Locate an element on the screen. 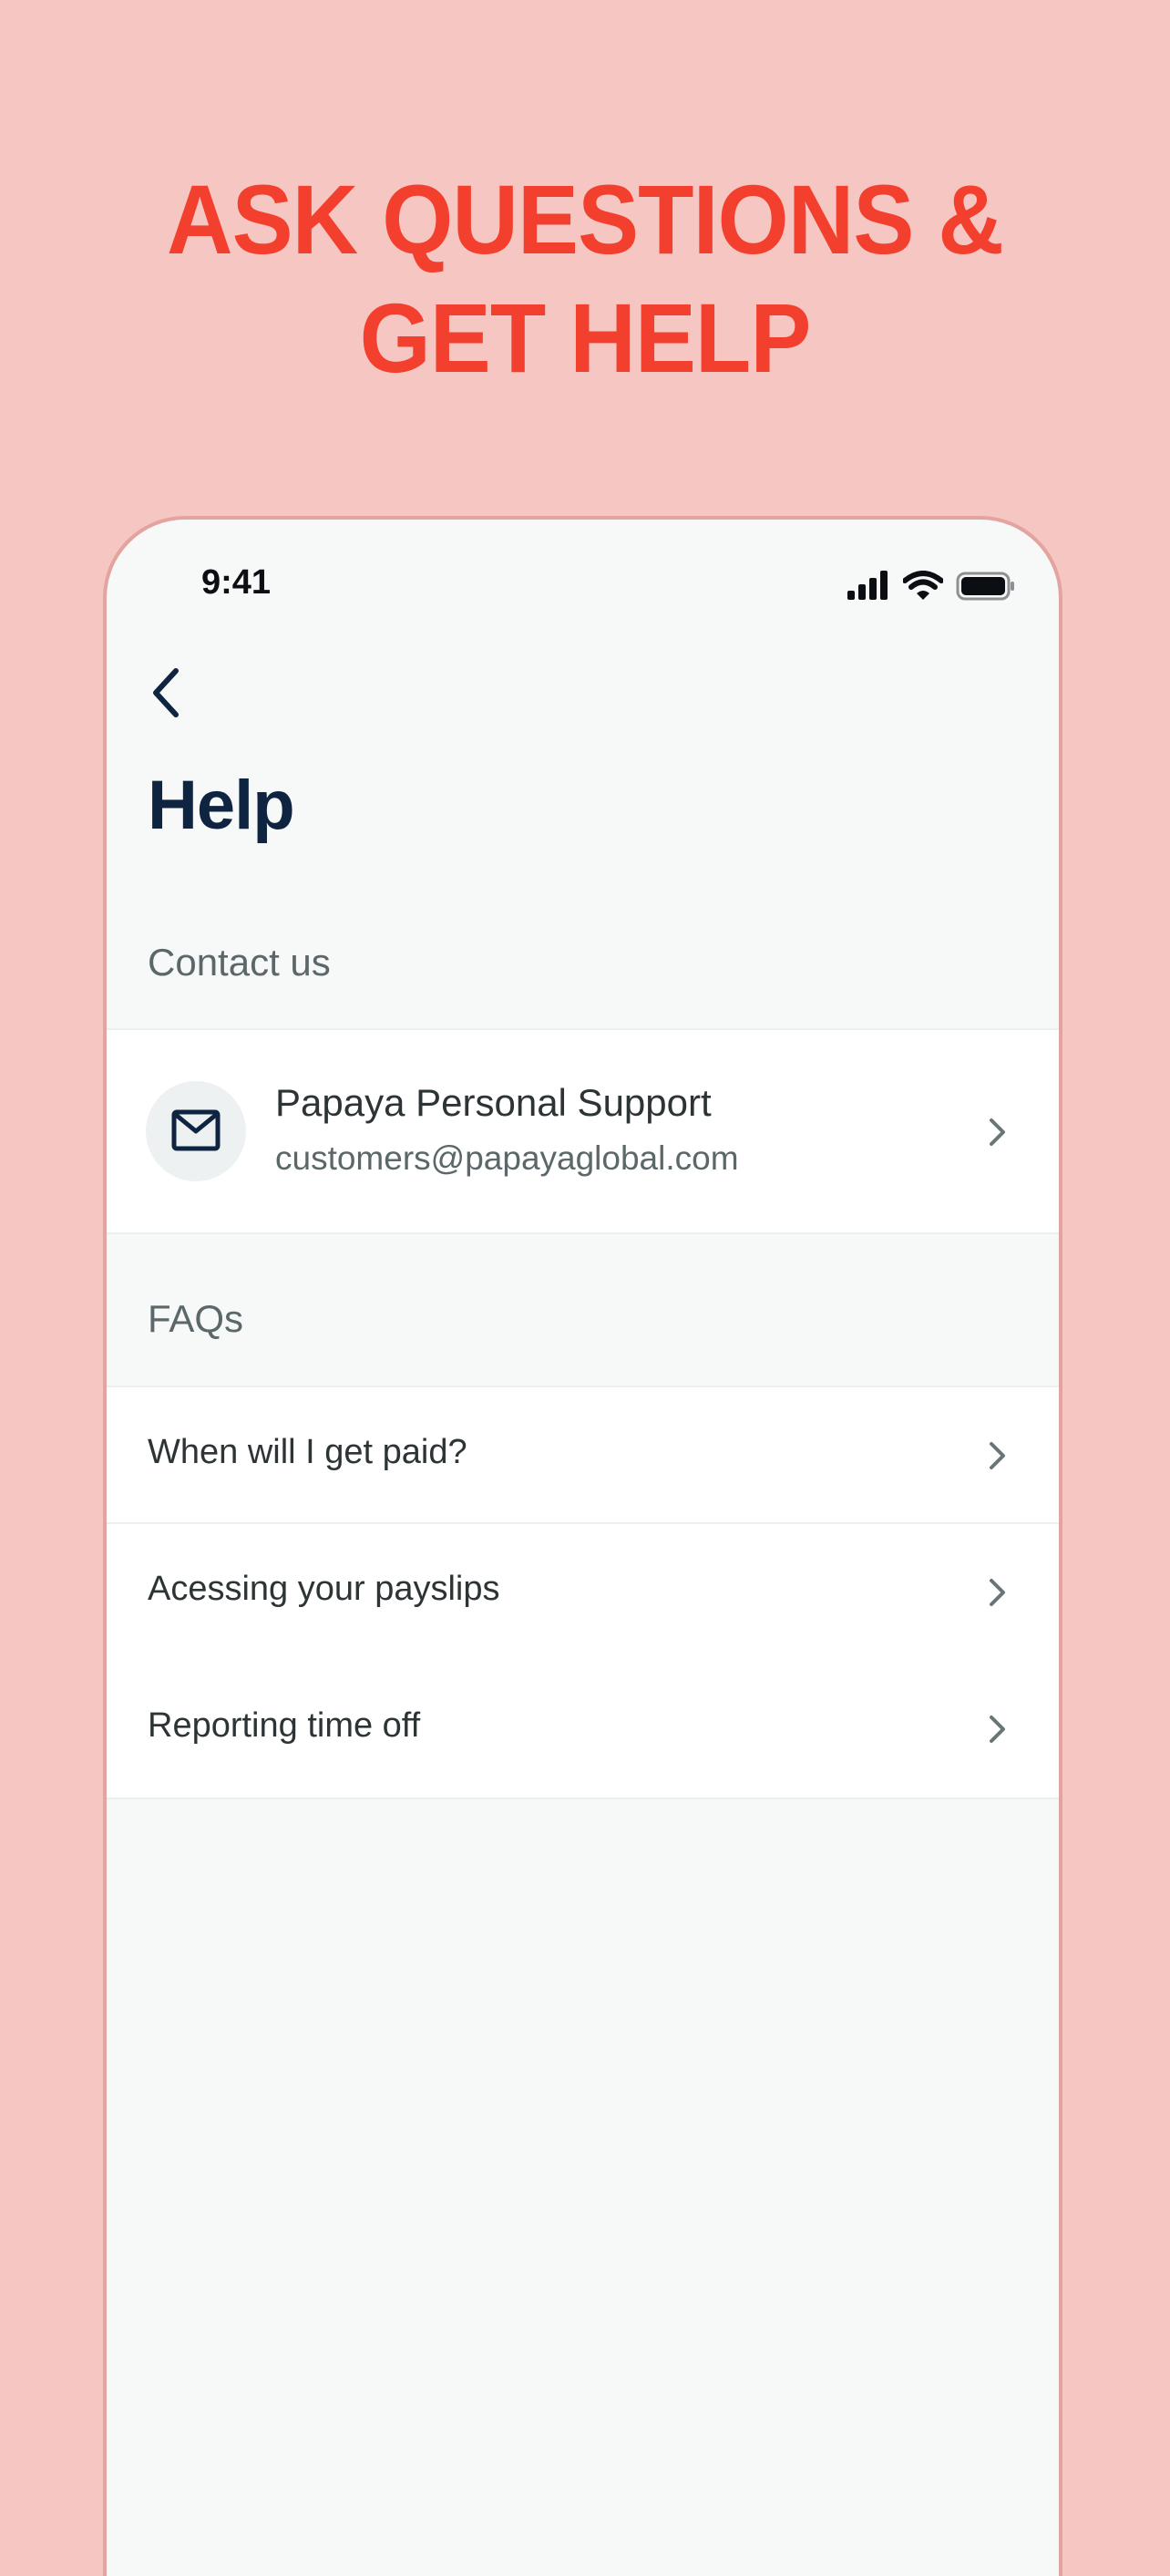  mail-icon is located at coordinates (196, 1130).